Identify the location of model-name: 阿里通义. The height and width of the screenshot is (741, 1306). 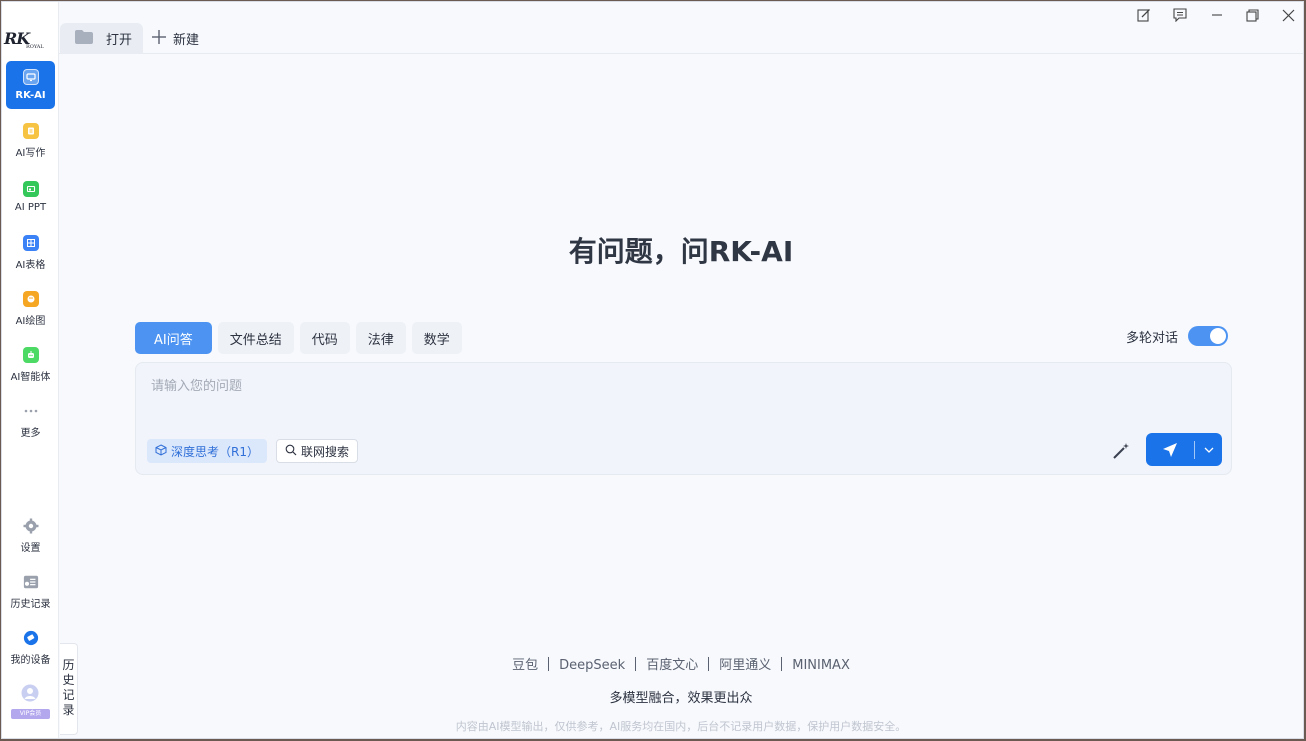
(745, 665).